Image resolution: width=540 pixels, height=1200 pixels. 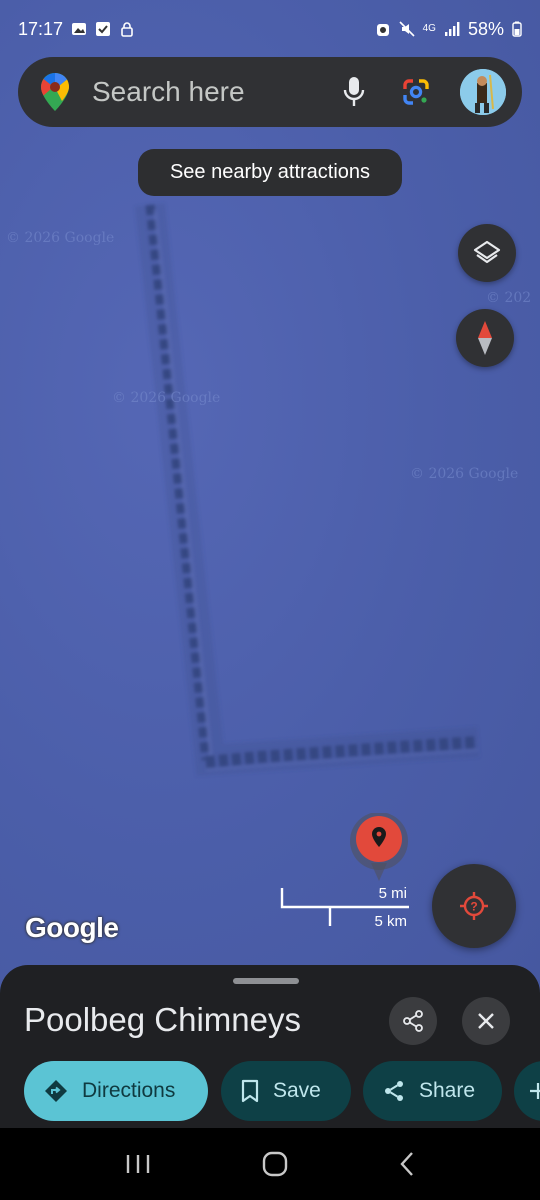 I want to click on nearby-attractions-chip: See nearby attractions, so click(x=270, y=172).